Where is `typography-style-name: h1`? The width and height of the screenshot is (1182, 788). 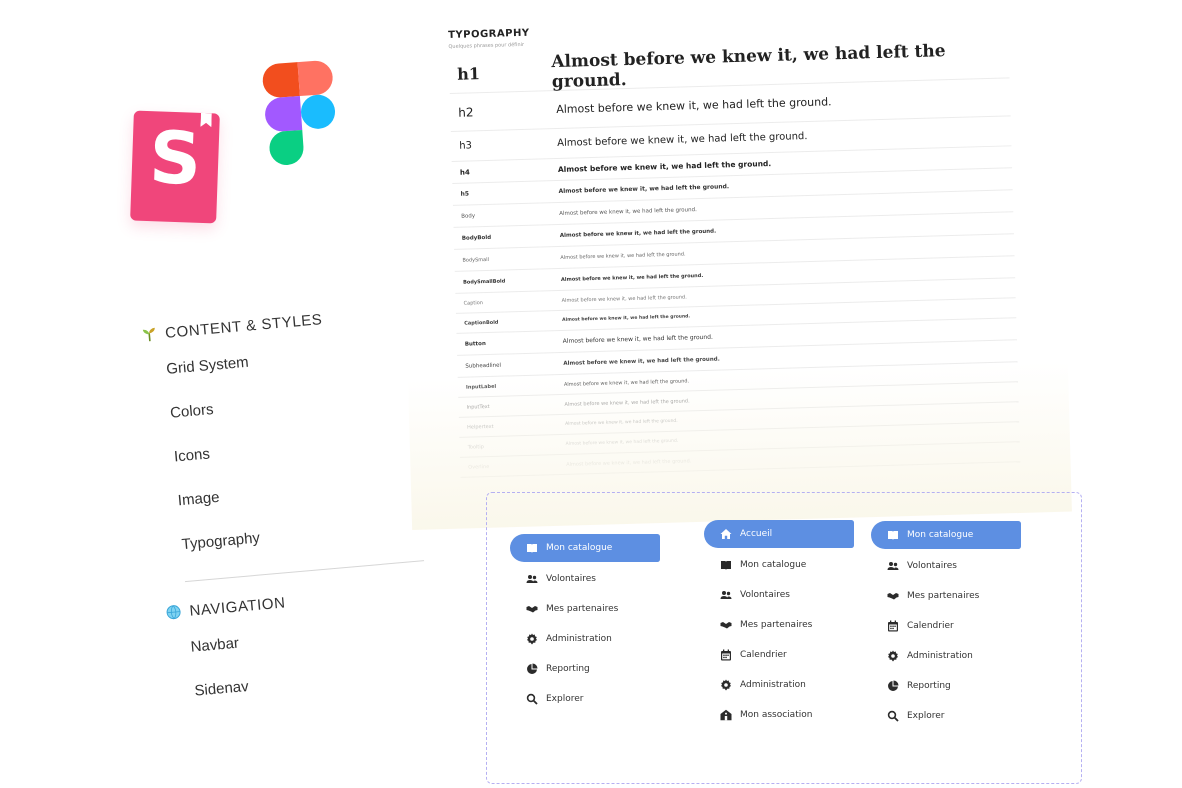
typography-style-name: h1 is located at coordinates (468, 74).